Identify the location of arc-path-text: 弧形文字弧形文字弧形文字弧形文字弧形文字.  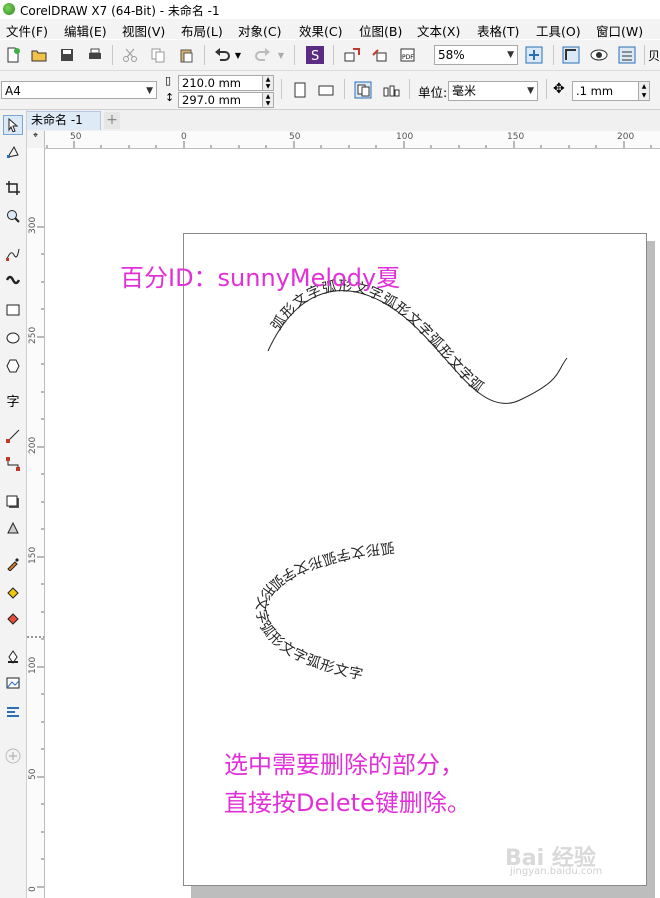
(323, 611).